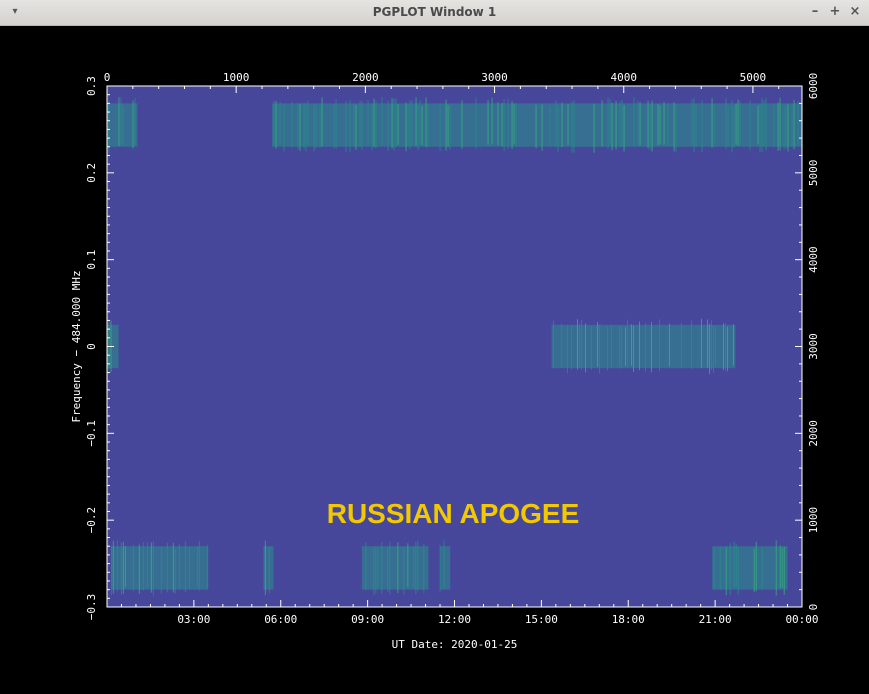 Image resolution: width=869 pixels, height=694 pixels. I want to click on y-right-tick-label: 4000, so click(813, 259).